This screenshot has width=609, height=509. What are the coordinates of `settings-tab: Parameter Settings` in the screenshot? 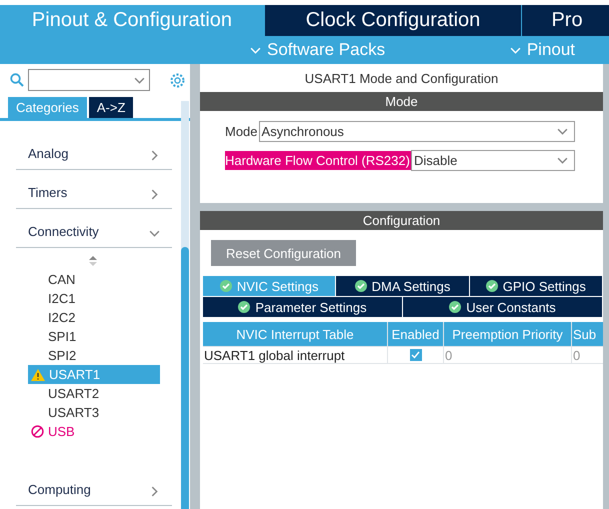 It's located at (303, 307).